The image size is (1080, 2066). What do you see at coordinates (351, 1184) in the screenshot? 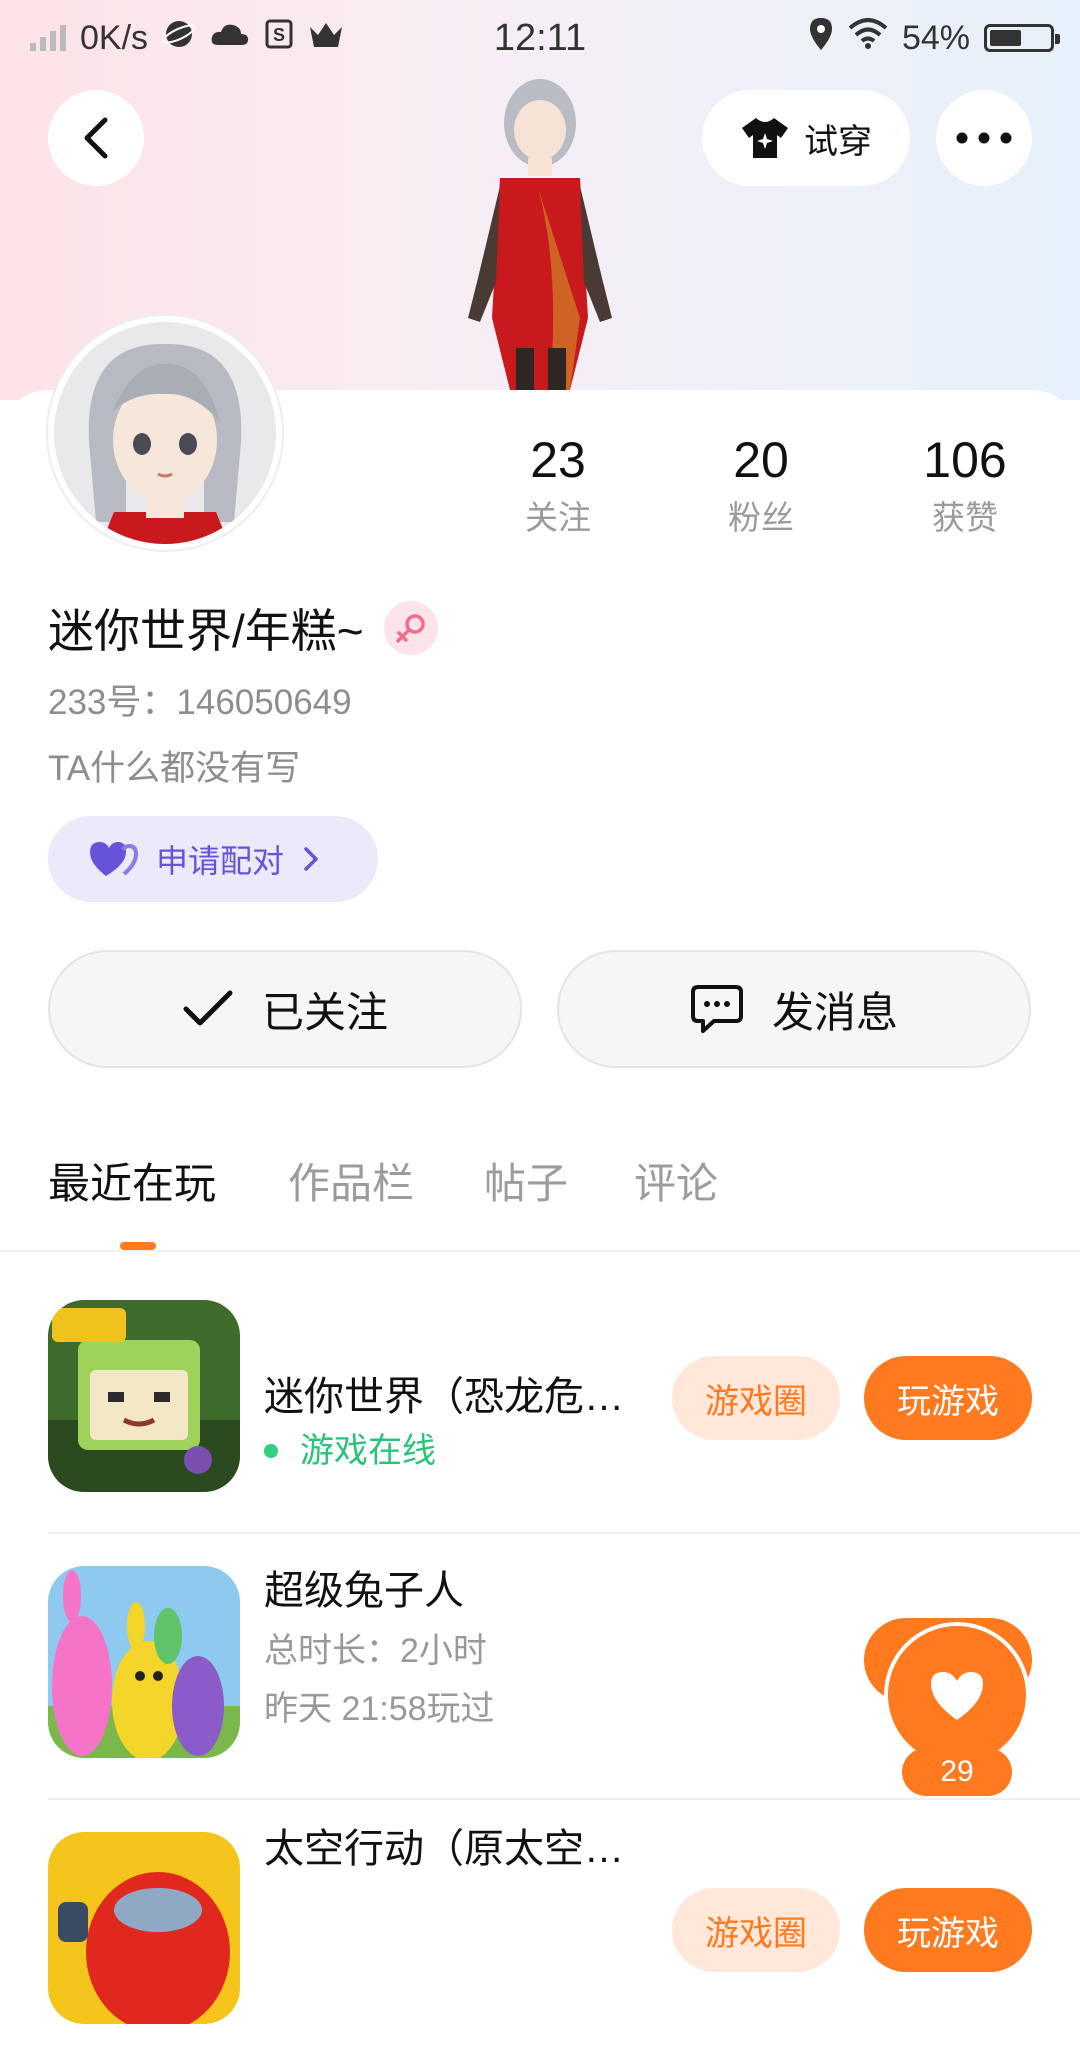
I see `tab-works: 作品栏` at bounding box center [351, 1184].